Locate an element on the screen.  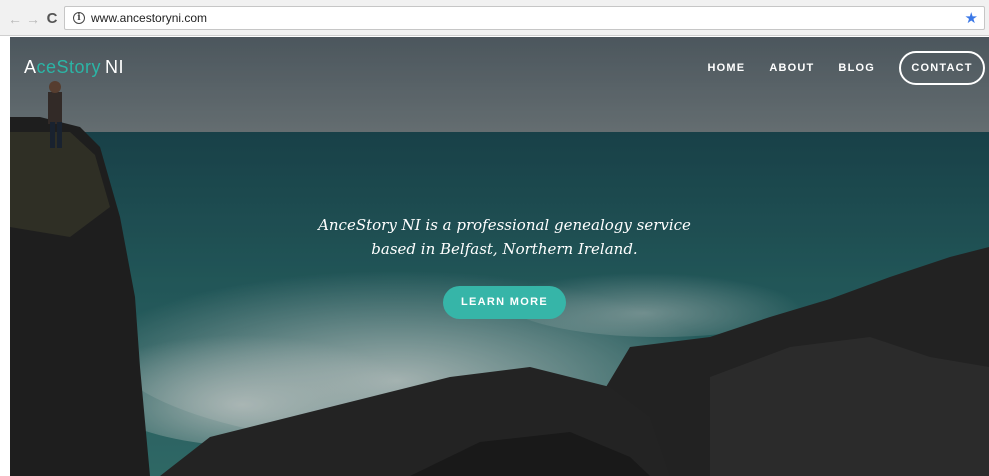
address-bar: i www.ancestoryni.com ★ is located at coordinates (524, 18).